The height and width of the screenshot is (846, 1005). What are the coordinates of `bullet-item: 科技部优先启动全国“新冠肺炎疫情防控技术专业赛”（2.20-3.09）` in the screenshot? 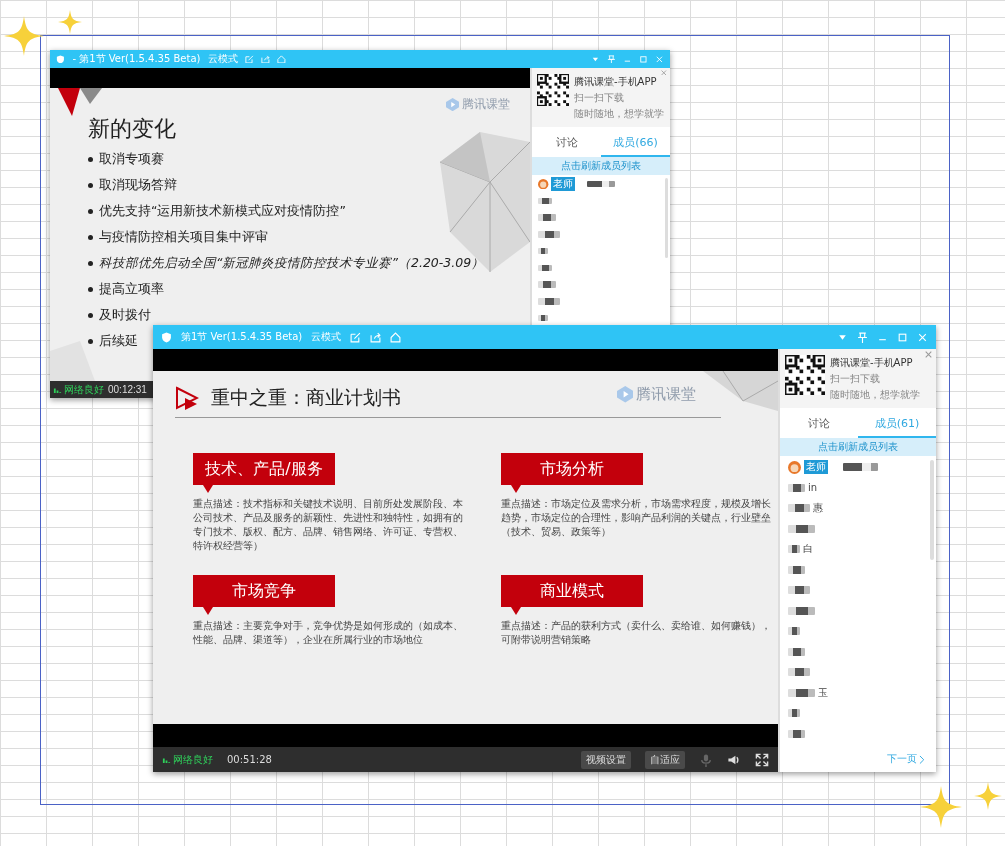 It's located at (292, 263).